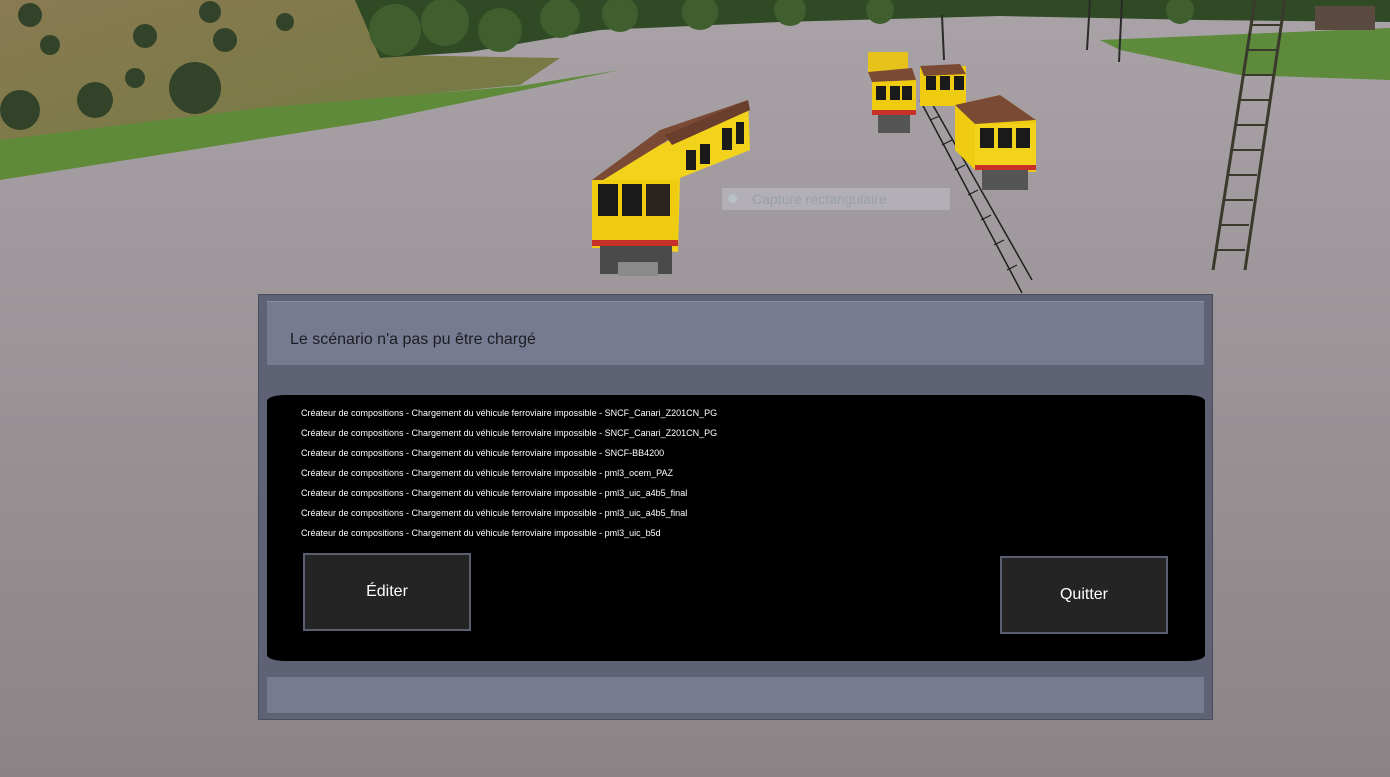 The width and height of the screenshot is (1390, 777). Describe the element at coordinates (819, 199) in the screenshot. I see `capture-label-text: Capture rectangulaire` at that location.